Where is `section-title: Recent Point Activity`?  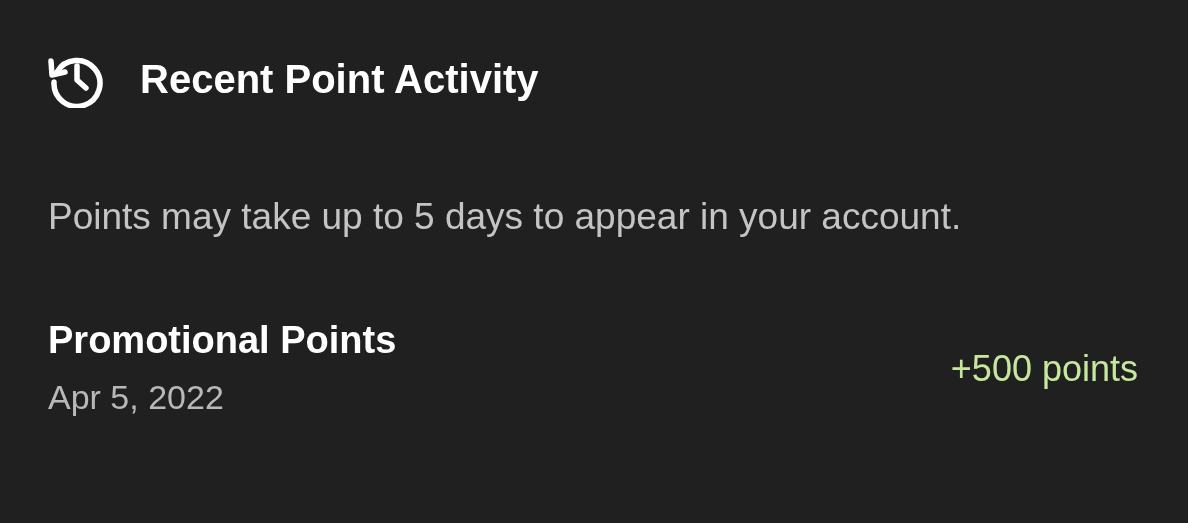 section-title: Recent Point Activity is located at coordinates (339, 79).